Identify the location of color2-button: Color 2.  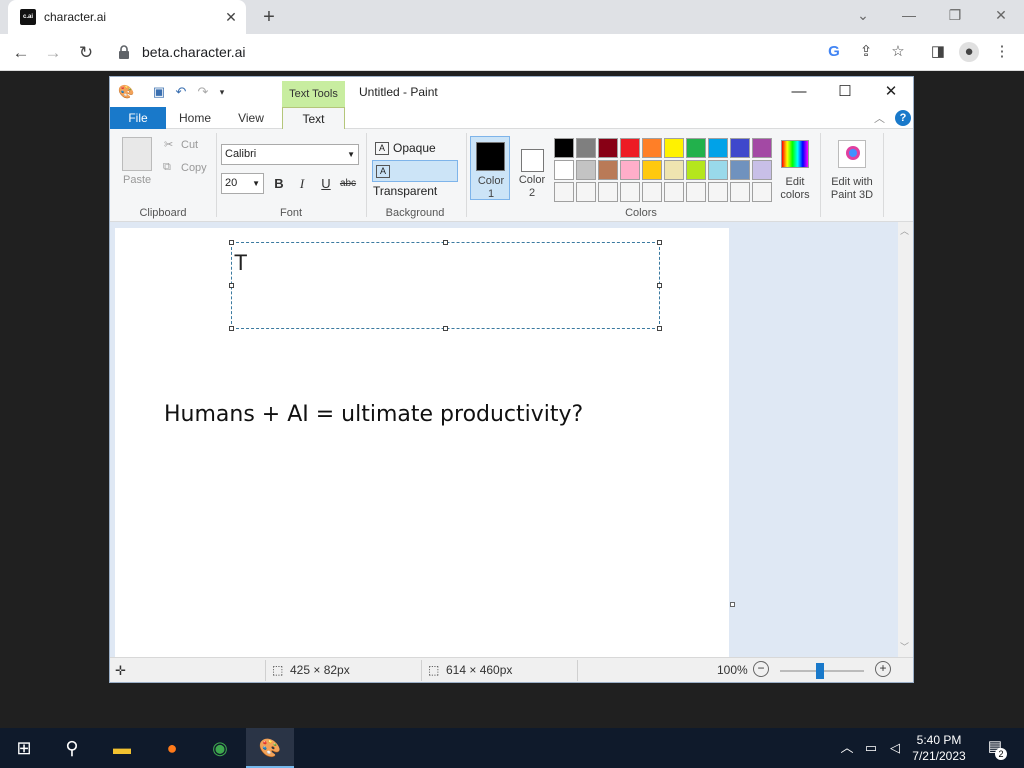
(532, 168).